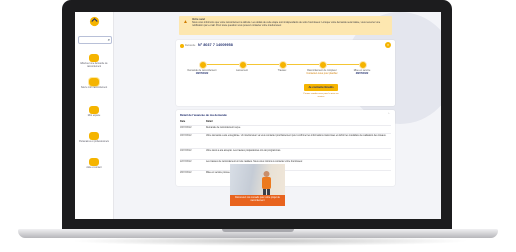 Image resolution: width=516 pixels, height=252 pixels. I want to click on sidebar-item-suivi: Suivre mon raccordement, so click(94, 84).